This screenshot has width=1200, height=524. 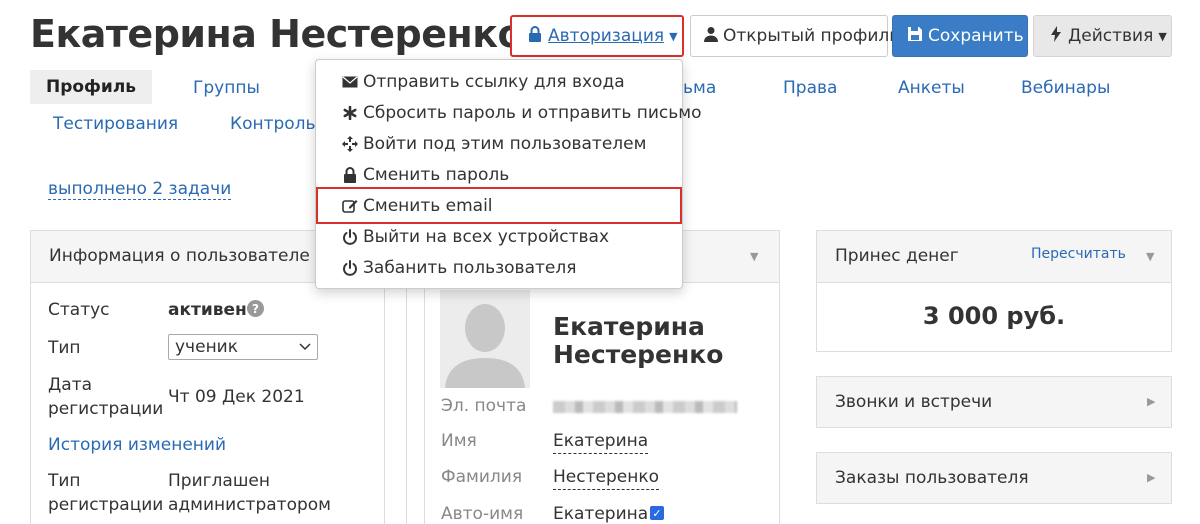 I want to click on user-type-value: ученик, so click(x=206, y=347).